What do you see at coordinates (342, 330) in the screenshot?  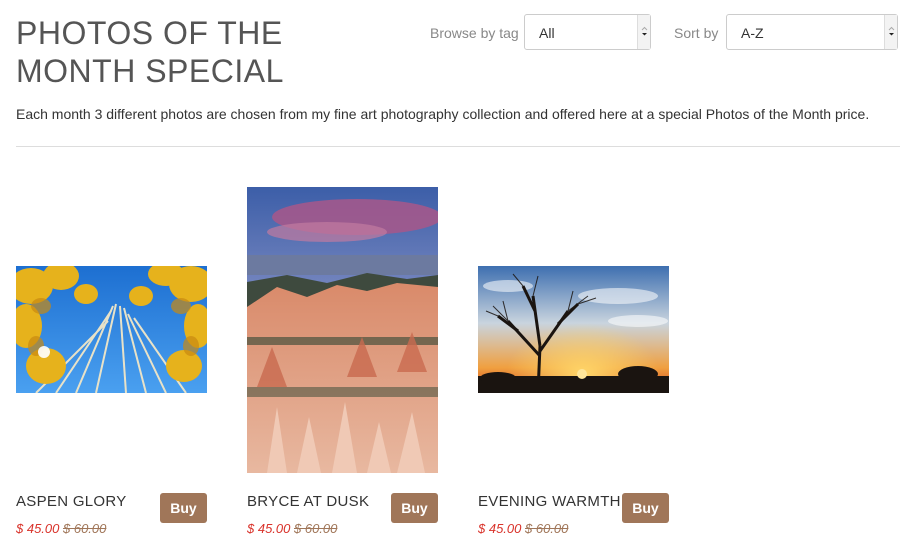 I see `bryce-canyon-photo` at bounding box center [342, 330].